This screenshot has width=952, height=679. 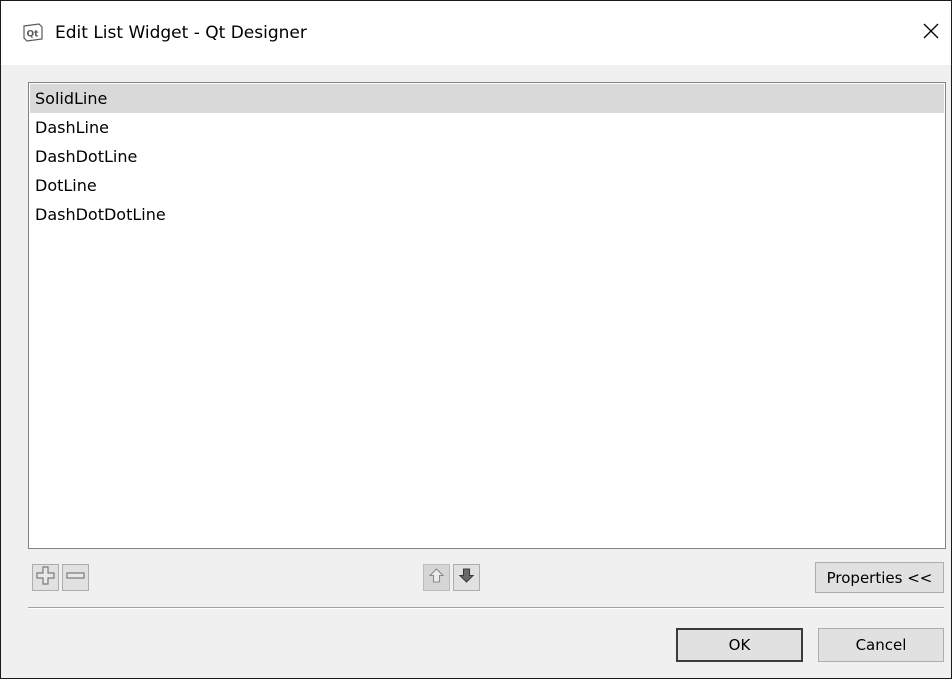 What do you see at coordinates (86, 156) in the screenshot?
I see `list-item-label: DashDotLine` at bounding box center [86, 156].